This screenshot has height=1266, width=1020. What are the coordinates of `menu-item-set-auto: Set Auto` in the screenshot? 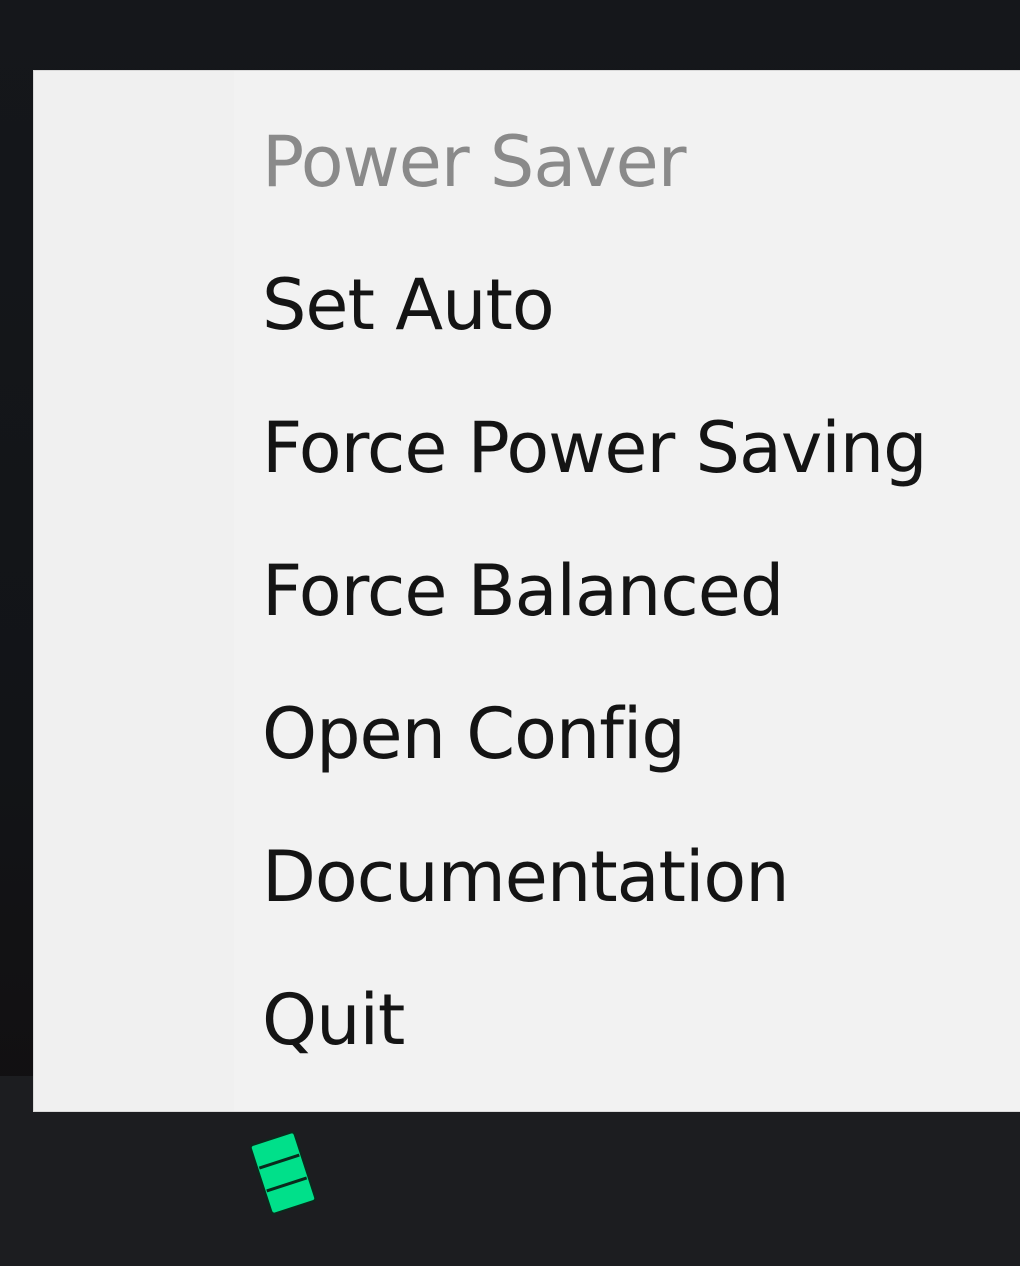 It's located at (641, 305).